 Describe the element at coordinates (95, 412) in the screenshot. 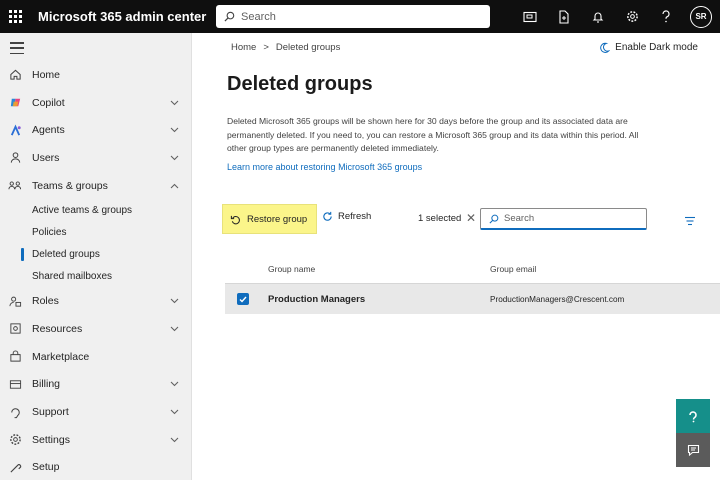

I see `sidebar-item-support: Support` at that location.